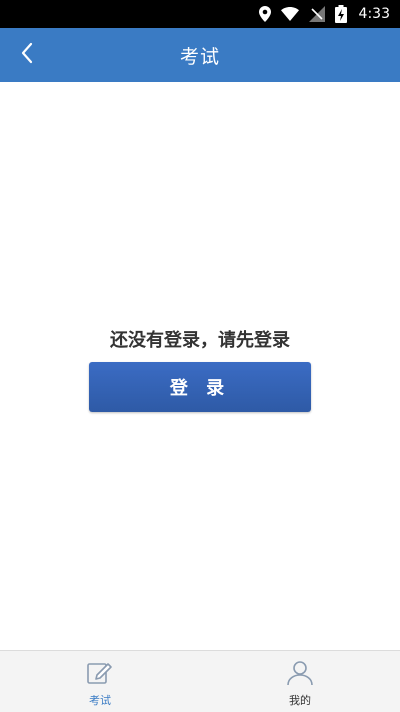 The height and width of the screenshot is (712, 400). Describe the element at coordinates (300, 675) in the screenshot. I see `user-icon` at that location.